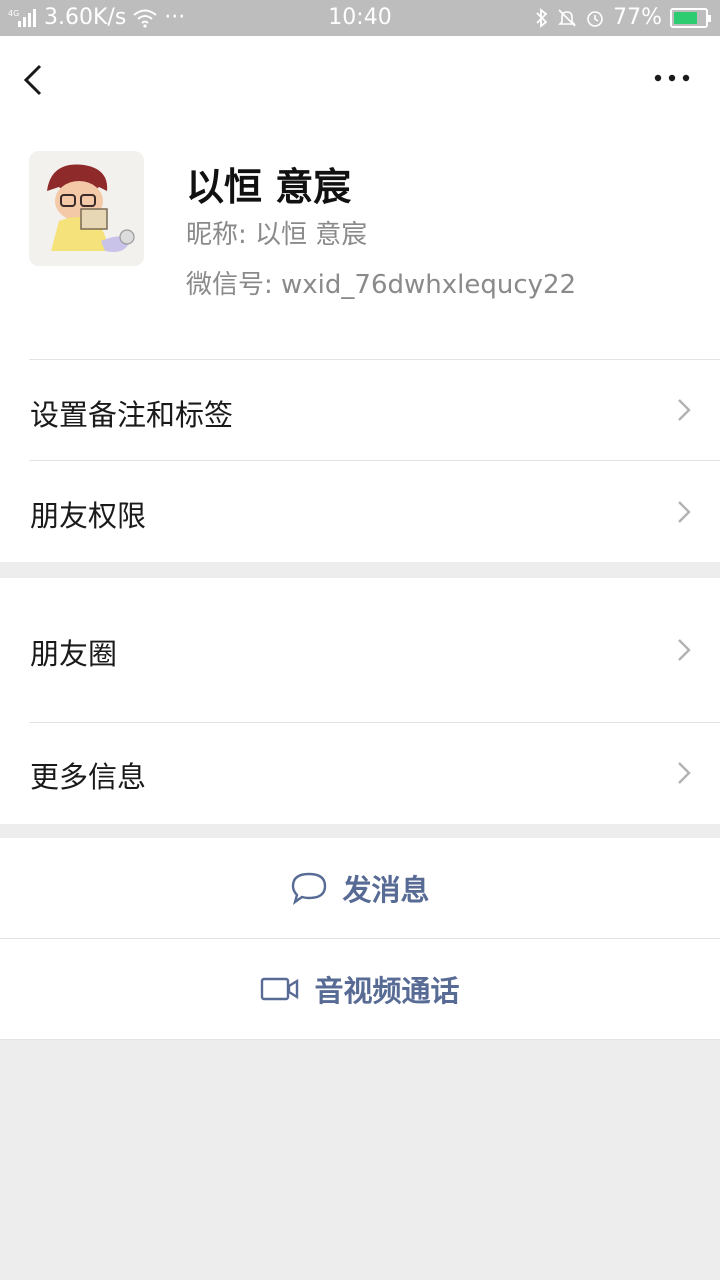 Image resolution: width=720 pixels, height=1280 pixels. What do you see at coordinates (360, 511) in the screenshot?
I see `menu-permissions: 朋友权限` at bounding box center [360, 511].